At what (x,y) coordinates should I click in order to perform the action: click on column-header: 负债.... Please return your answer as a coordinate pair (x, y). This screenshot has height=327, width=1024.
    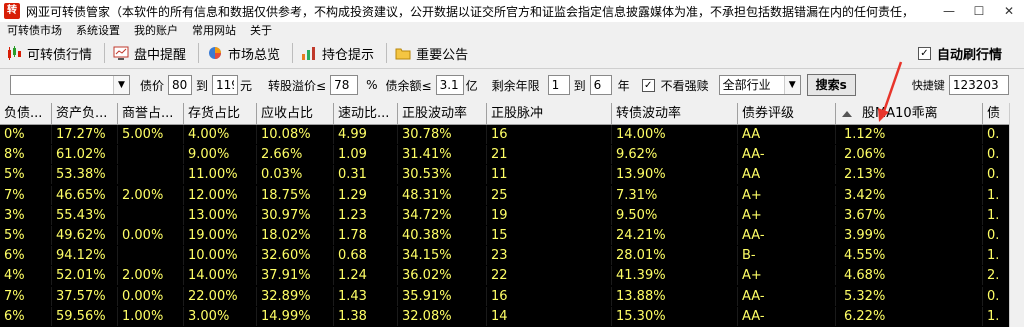
    Looking at the image, I should click on (26, 114).